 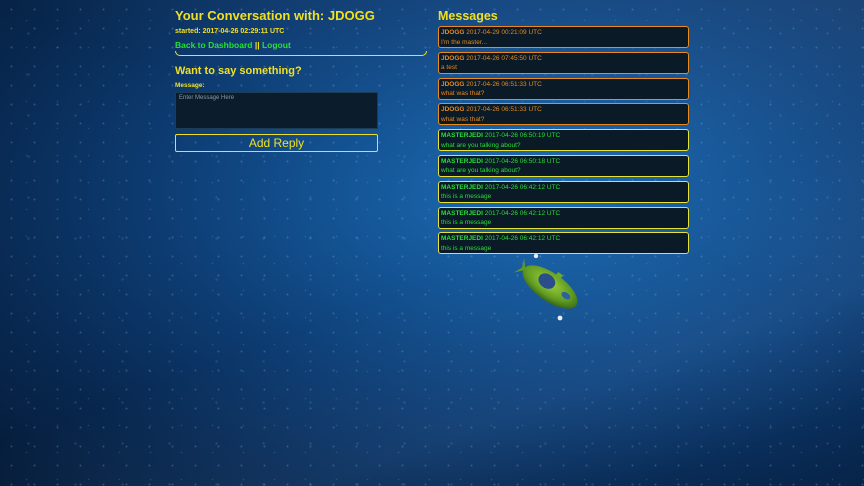 I want to click on message-time: 2017-04-26 06:50:18 UTC, so click(x=522, y=161).